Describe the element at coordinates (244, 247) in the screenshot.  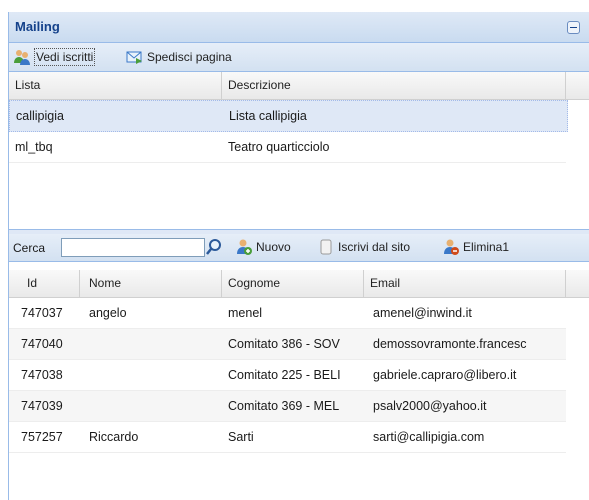
I see `add-user-icon` at that location.